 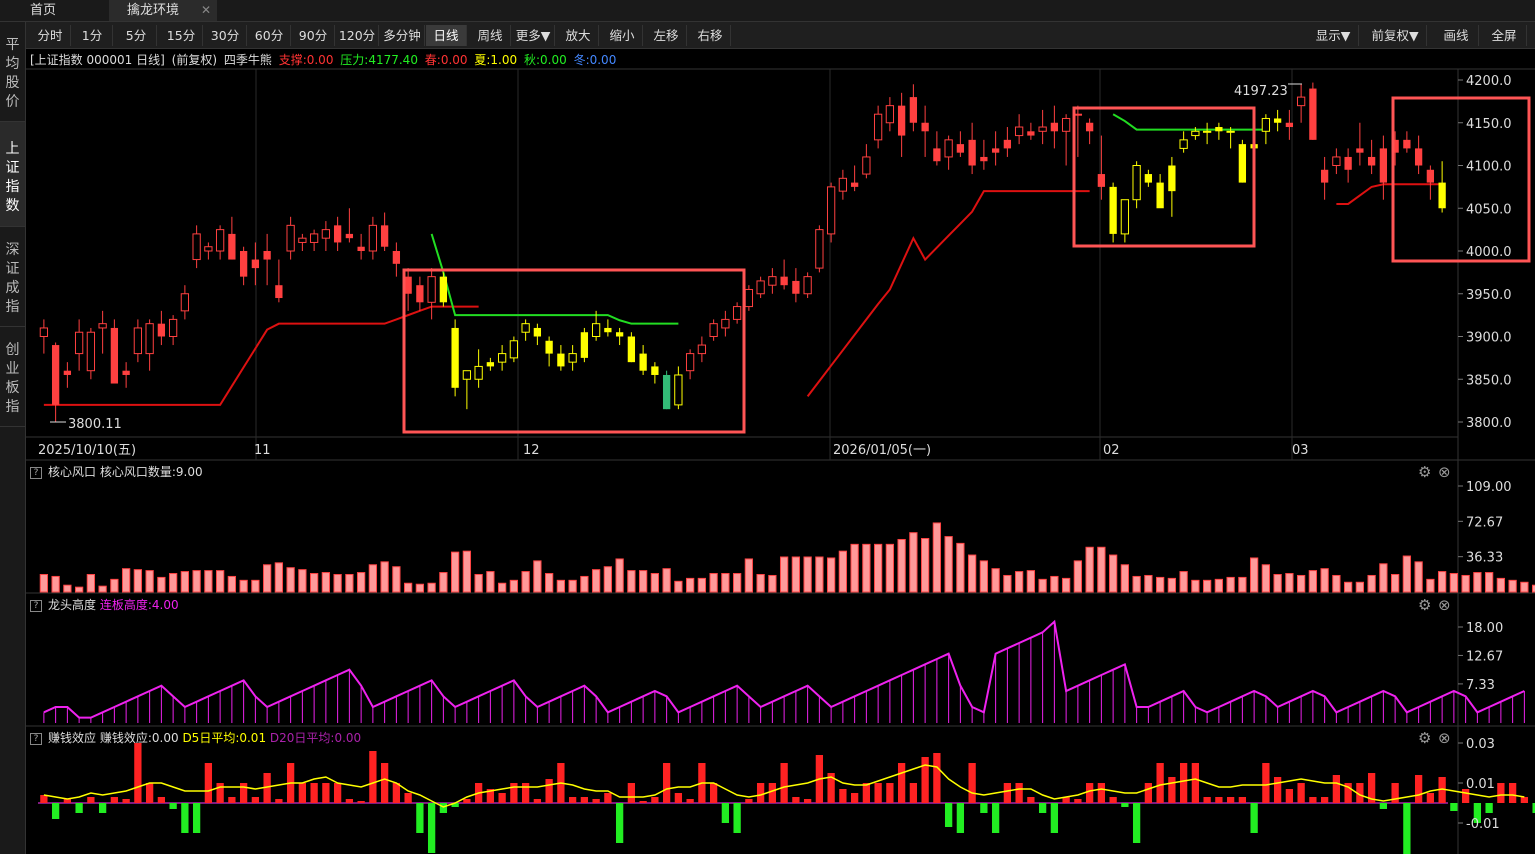 What do you see at coordinates (1489, 295) in the screenshot?
I see `price-tick-label: 3950.0` at bounding box center [1489, 295].